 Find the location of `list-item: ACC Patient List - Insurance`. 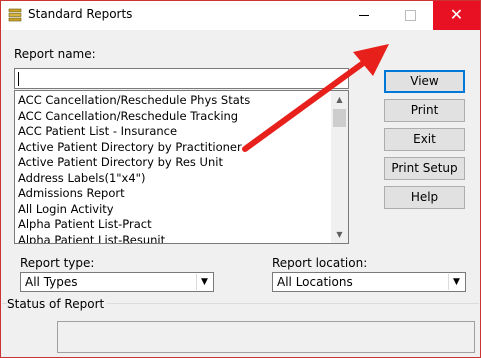

list-item: ACC Patient List - Insurance is located at coordinates (174, 132).